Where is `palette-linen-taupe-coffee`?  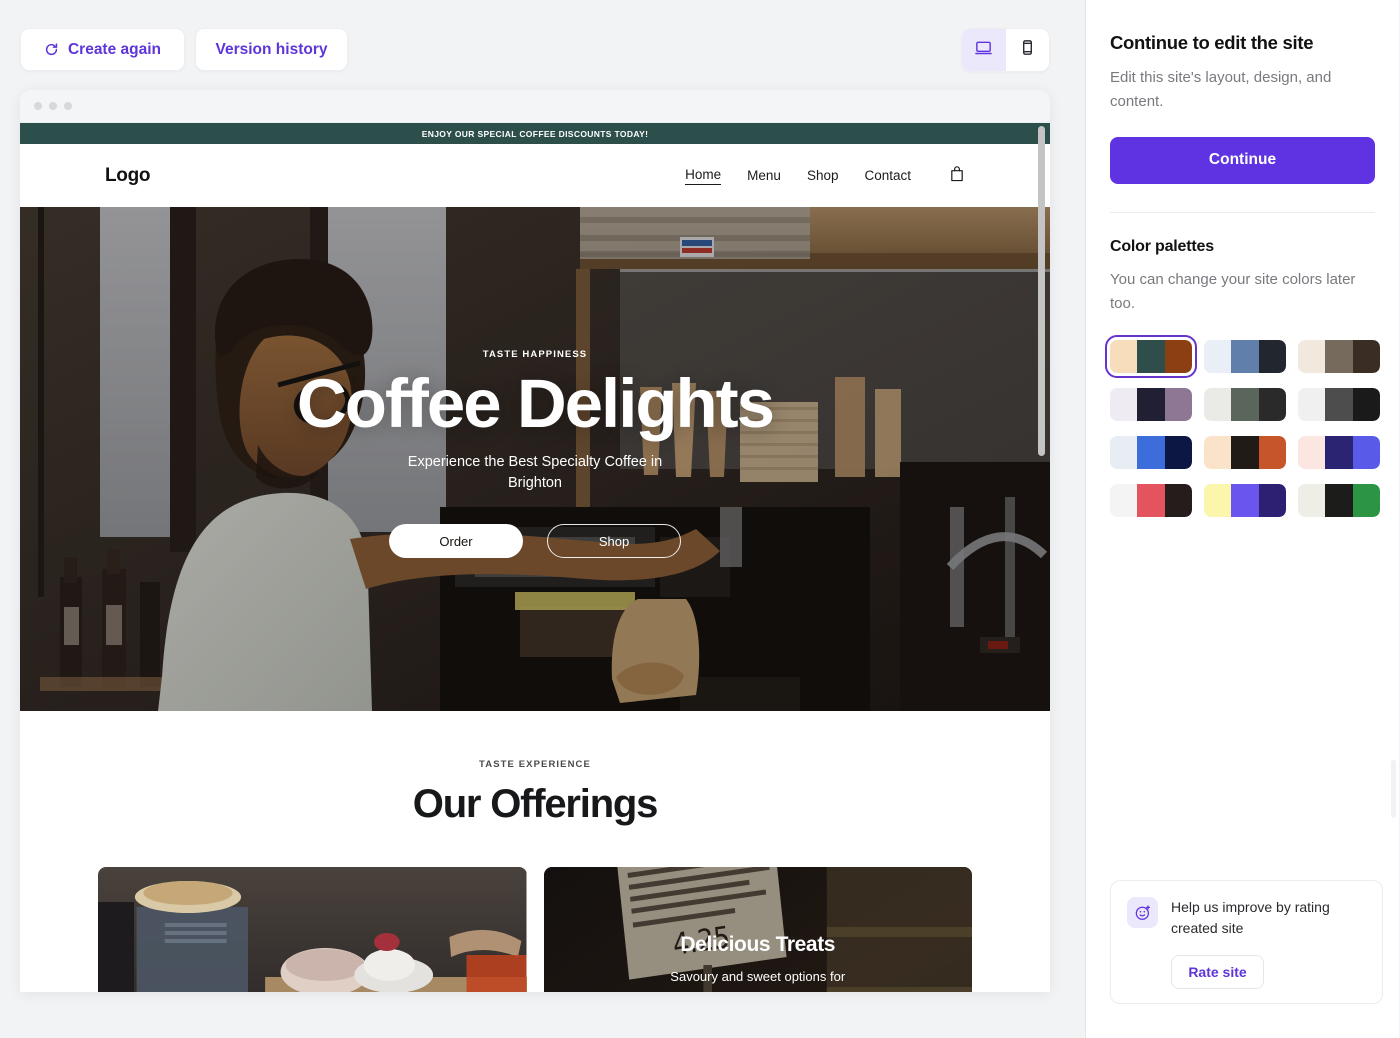 palette-linen-taupe-coffee is located at coordinates (1339, 357).